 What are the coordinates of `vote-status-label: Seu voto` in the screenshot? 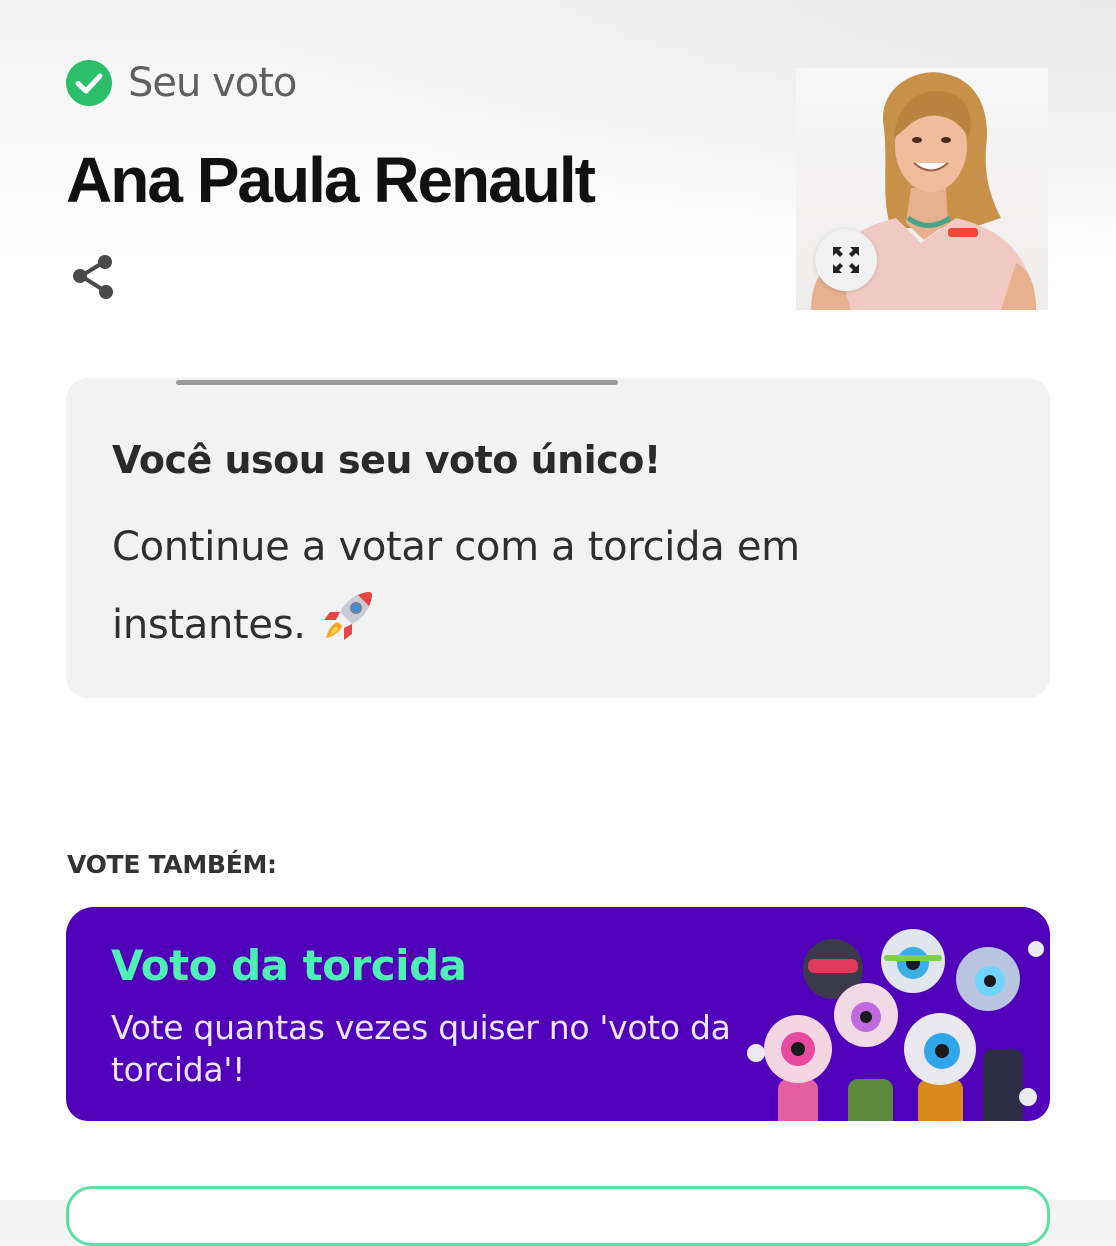 It's located at (212, 83).